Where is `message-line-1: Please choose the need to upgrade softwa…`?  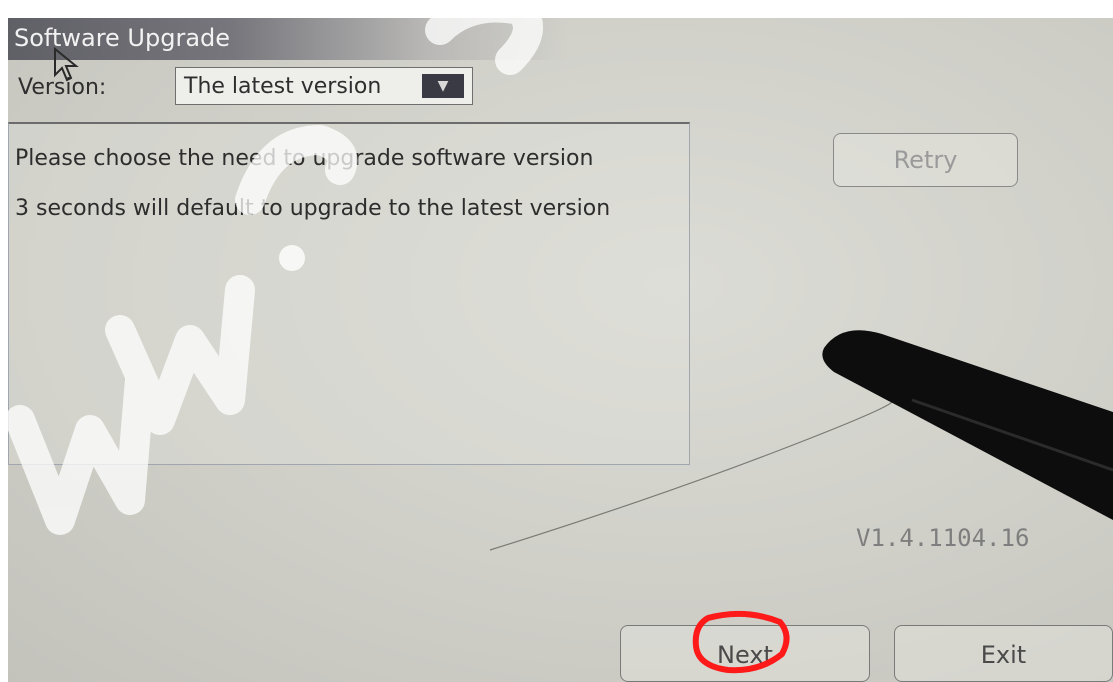 message-line-1: Please choose the need to upgrade softwa… is located at coordinates (304, 158).